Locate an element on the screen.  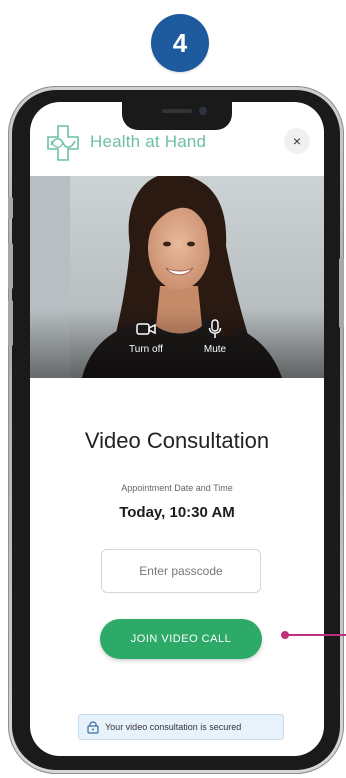
security-notice-text: Your video consultation is secured is located at coordinates (173, 727).